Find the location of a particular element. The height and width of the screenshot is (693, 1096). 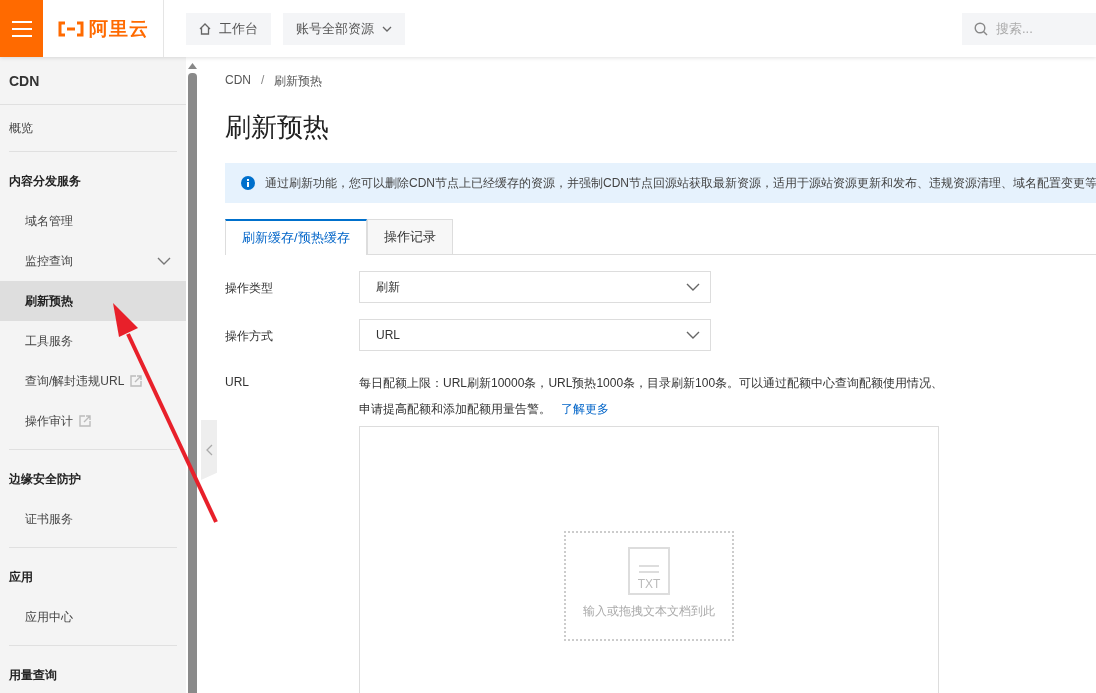

select-field: URL is located at coordinates (535, 335).